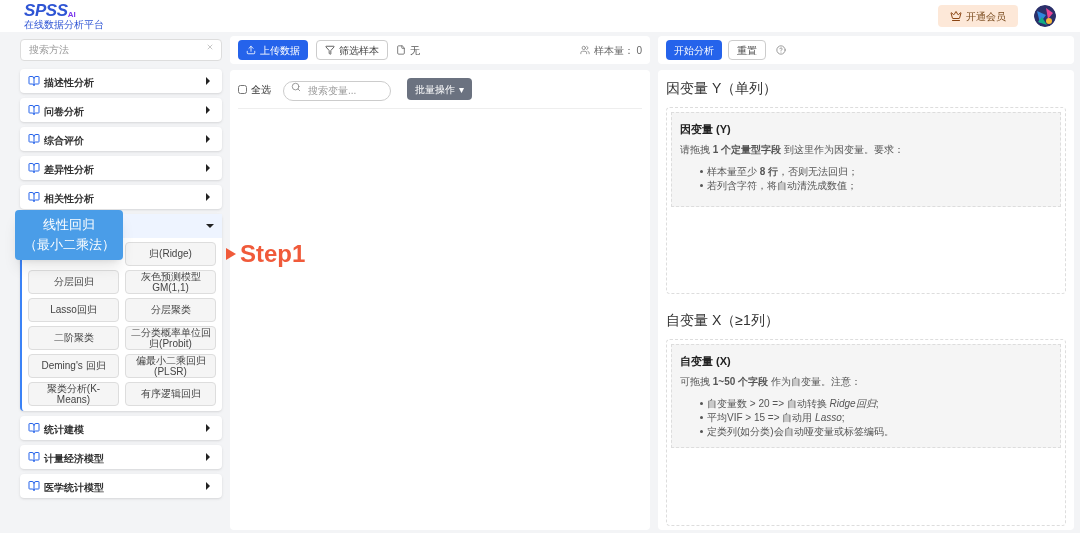 Image resolution: width=1080 pixels, height=533 pixels. Describe the element at coordinates (46, 10) in the screenshot. I see `logo: SPSS` at that location.